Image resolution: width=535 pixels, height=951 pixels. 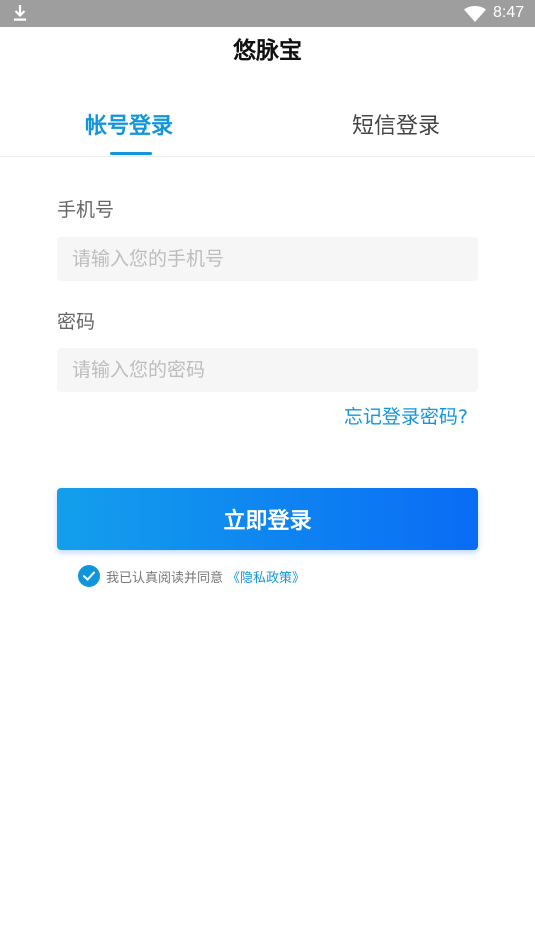 What do you see at coordinates (129, 127) in the screenshot?
I see `tab-account-login: 帐号登录` at bounding box center [129, 127].